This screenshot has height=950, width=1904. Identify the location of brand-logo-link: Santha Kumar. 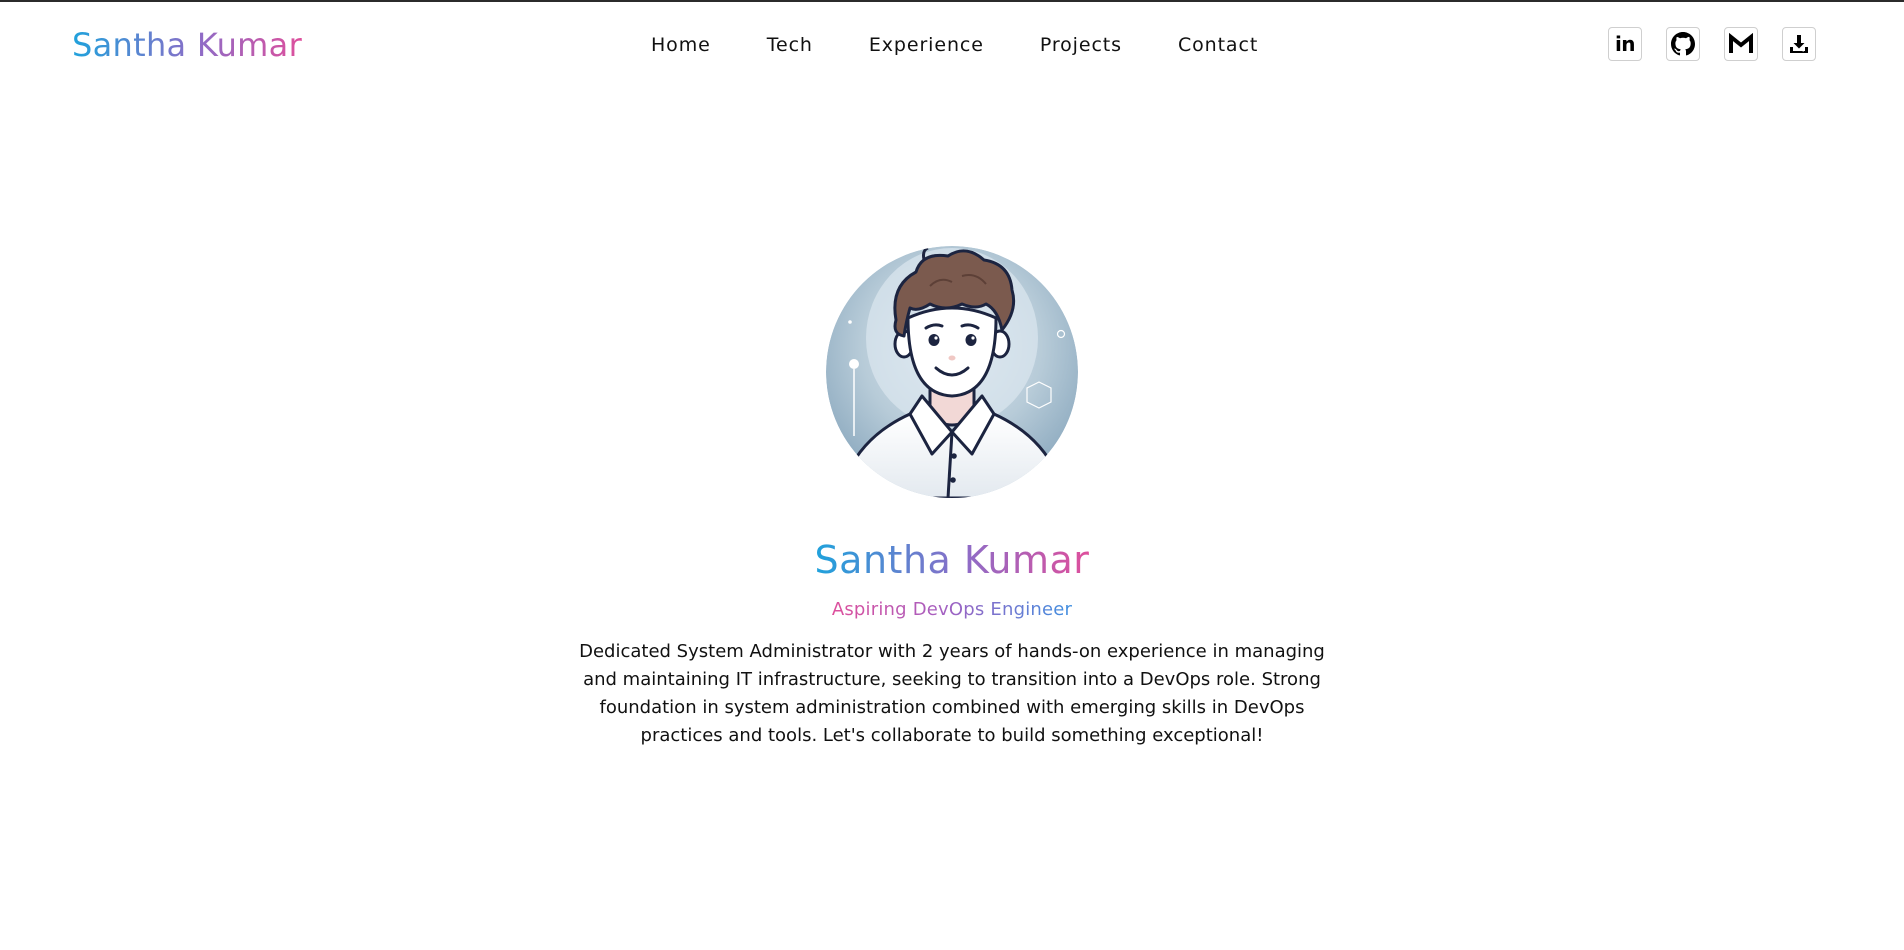
(187, 45).